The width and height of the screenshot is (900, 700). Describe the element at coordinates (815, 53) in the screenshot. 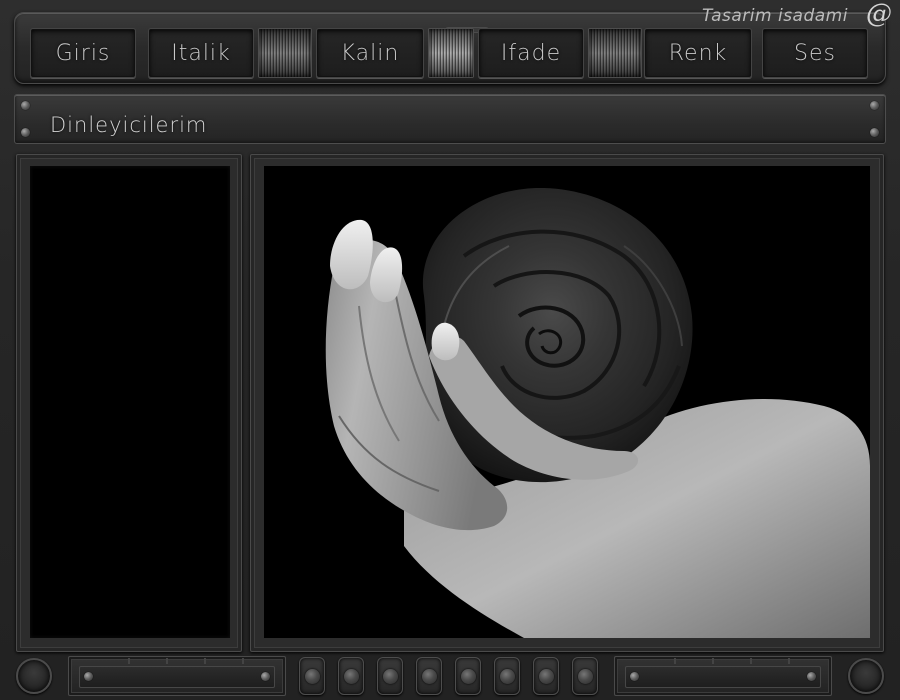

I see `nav-button-ses: Ses` at that location.